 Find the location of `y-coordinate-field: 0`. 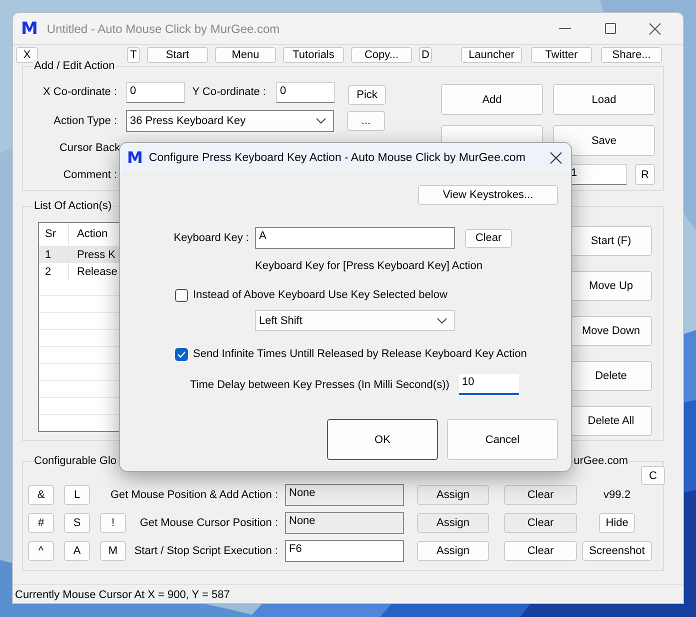

y-coordinate-field: 0 is located at coordinates (305, 92).